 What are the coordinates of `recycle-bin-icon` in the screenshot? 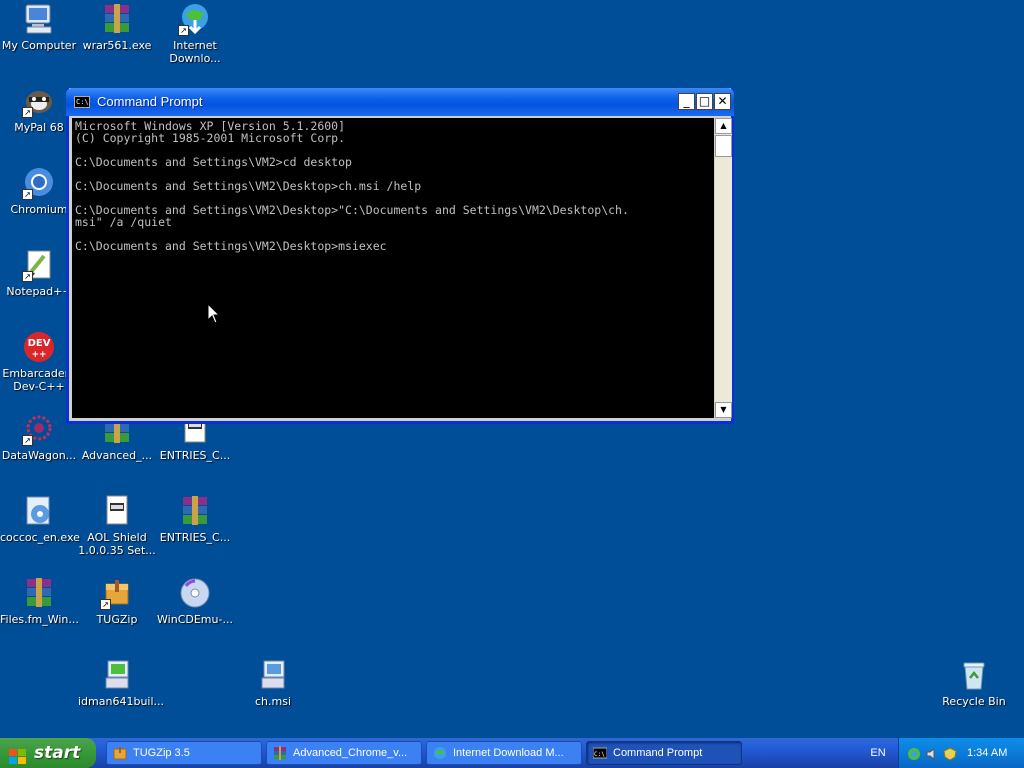 It's located at (974, 675).